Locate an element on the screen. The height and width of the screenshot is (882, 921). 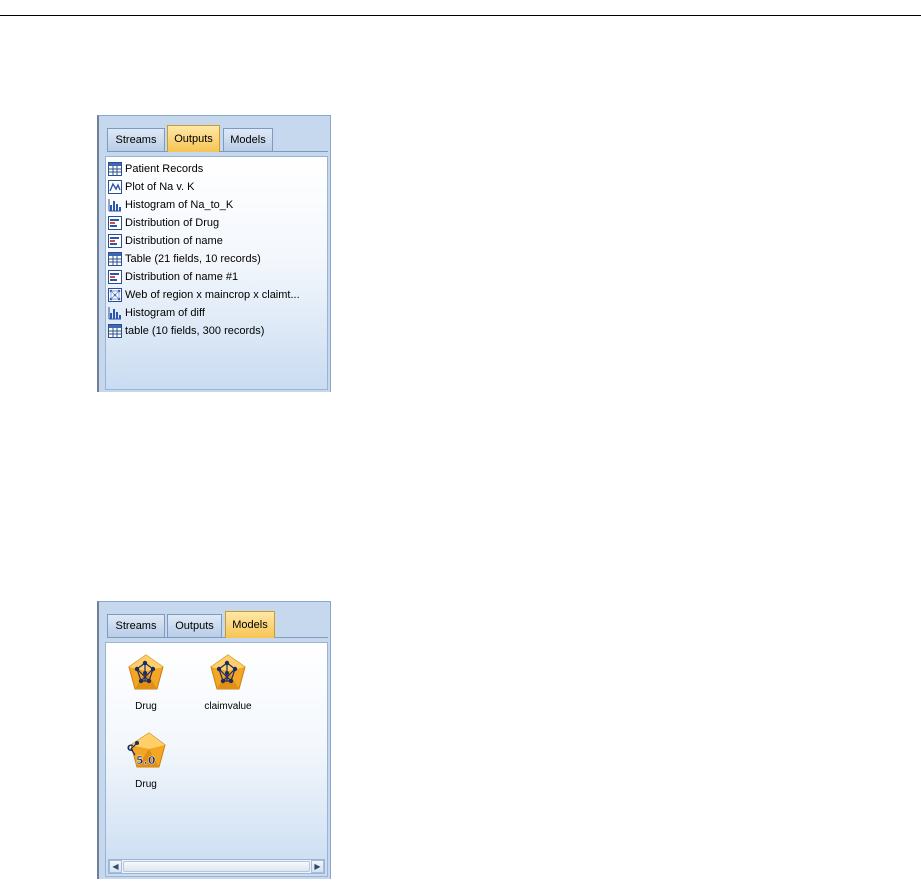
list-item-label: Distribution of name #1 is located at coordinates (182, 277).